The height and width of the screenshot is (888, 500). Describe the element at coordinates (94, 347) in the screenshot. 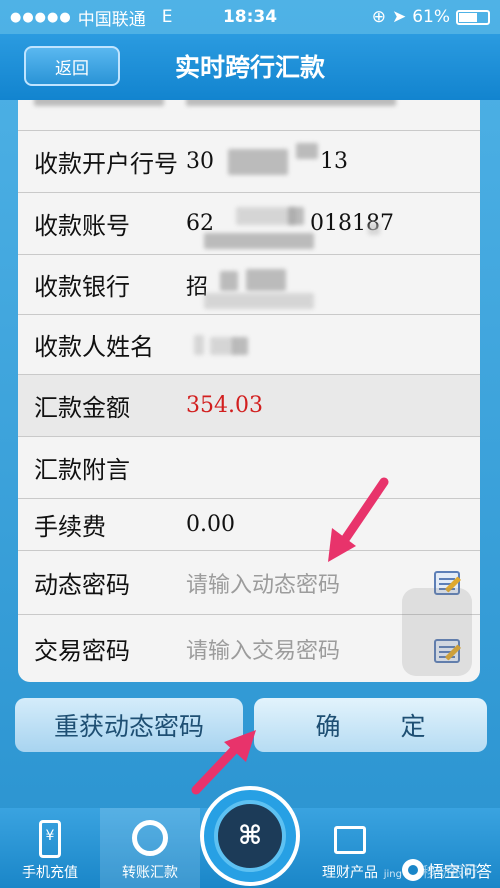

I see `payee-name-label: 收款人姓名` at that location.